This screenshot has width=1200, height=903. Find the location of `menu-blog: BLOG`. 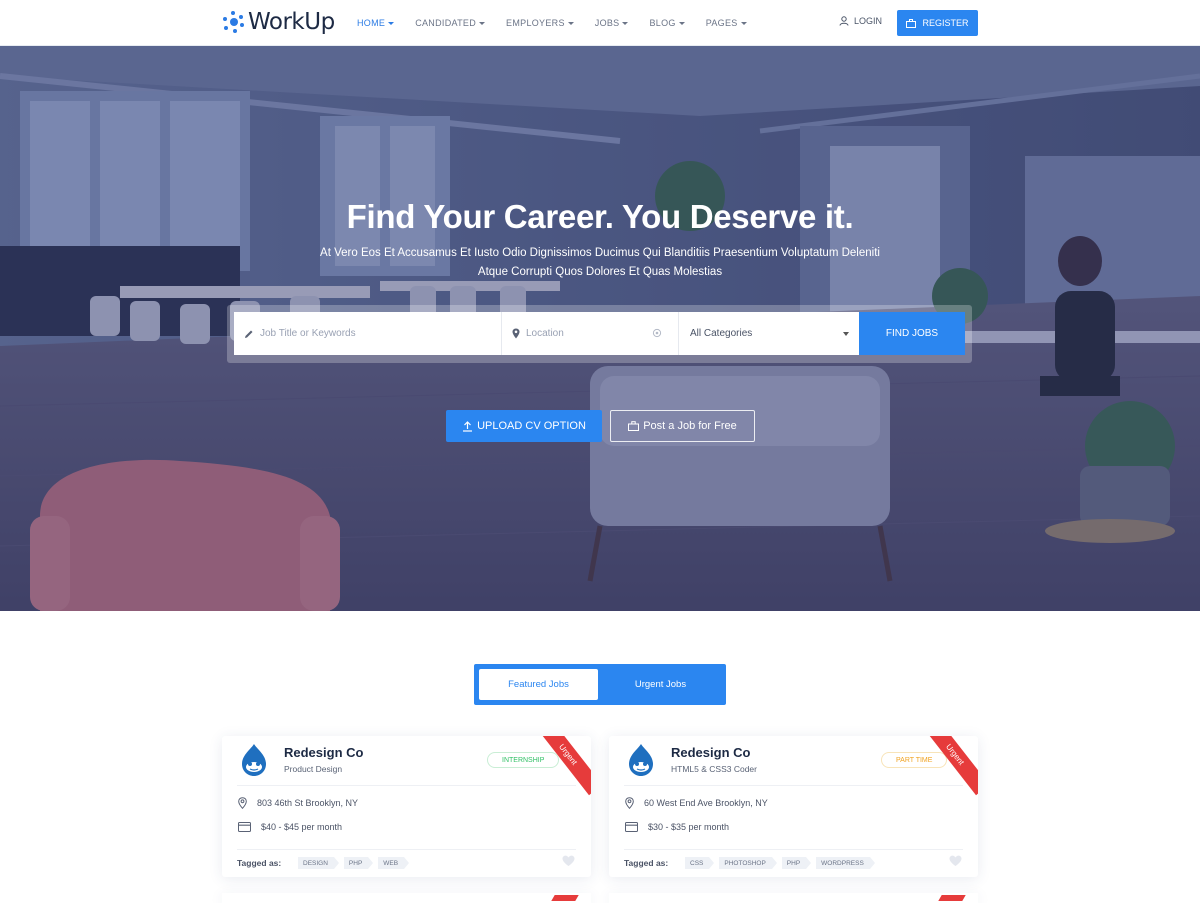

menu-blog: BLOG is located at coordinates (667, 23).